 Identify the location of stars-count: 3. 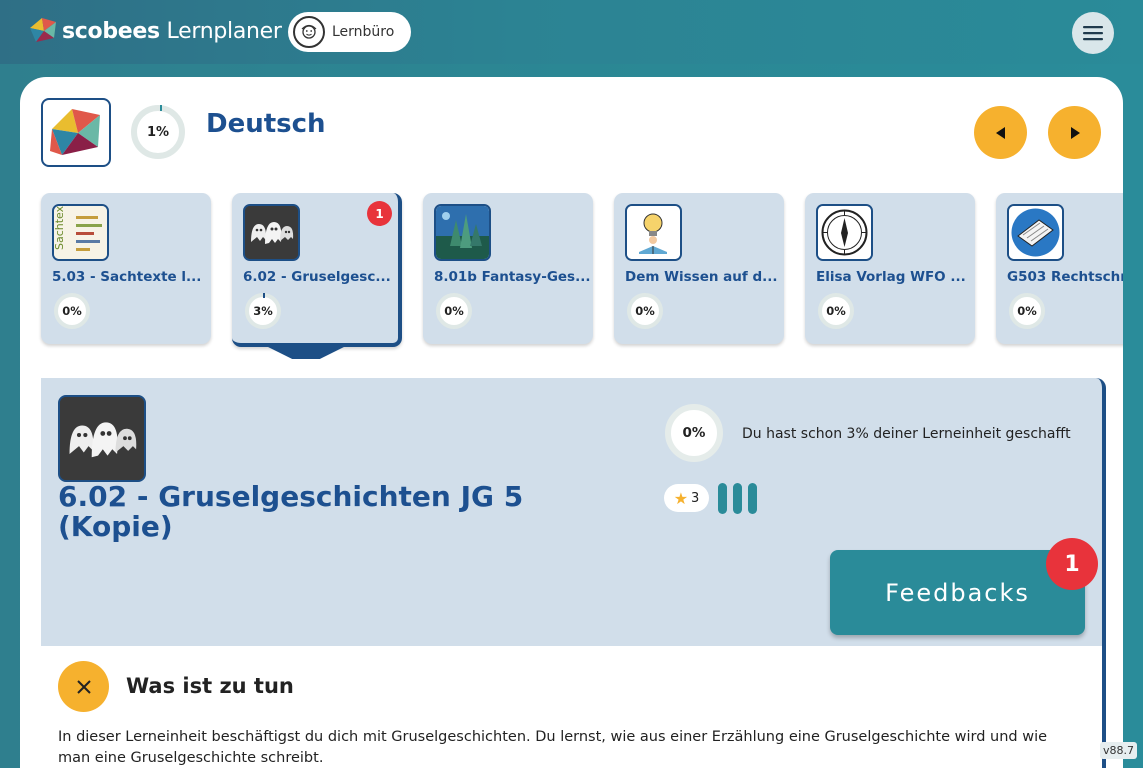
(695, 498).